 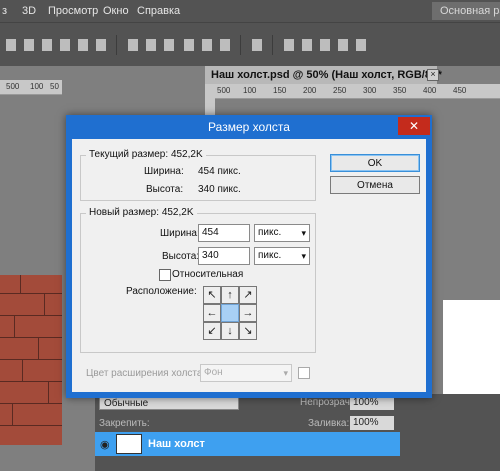 I want to click on distribute-center-icon, so click(x=207, y=45).